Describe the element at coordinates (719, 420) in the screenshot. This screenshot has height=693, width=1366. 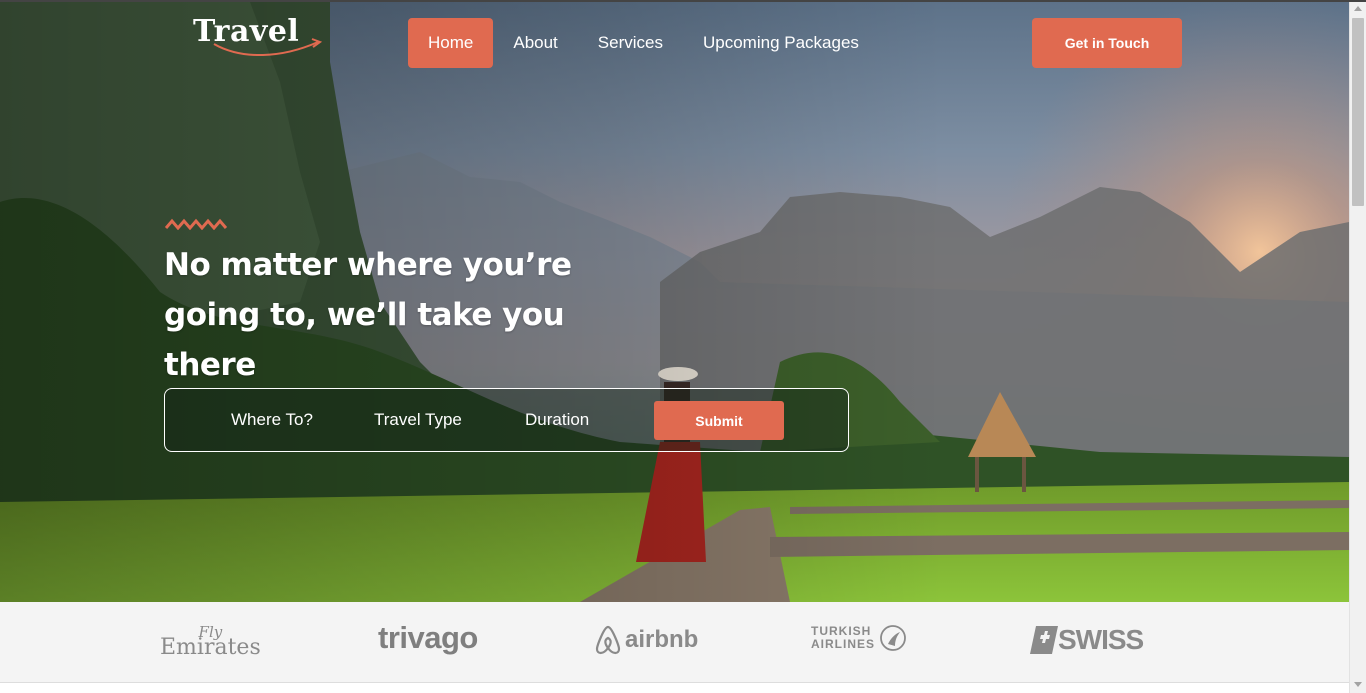
I see `submit-button: Submit` at that location.